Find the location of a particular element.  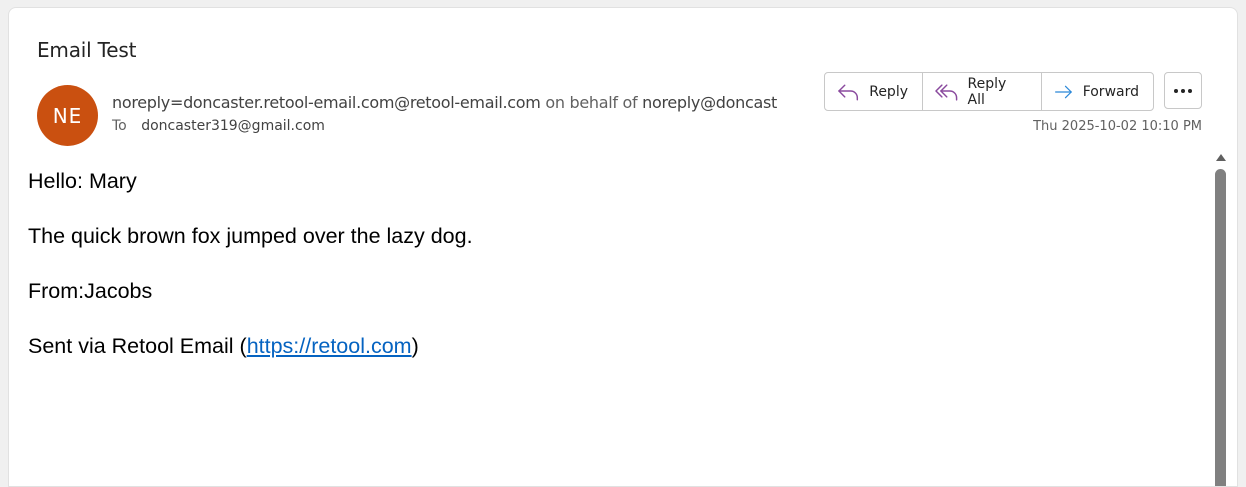

body-scrollbar is located at coordinates (1221, 318).